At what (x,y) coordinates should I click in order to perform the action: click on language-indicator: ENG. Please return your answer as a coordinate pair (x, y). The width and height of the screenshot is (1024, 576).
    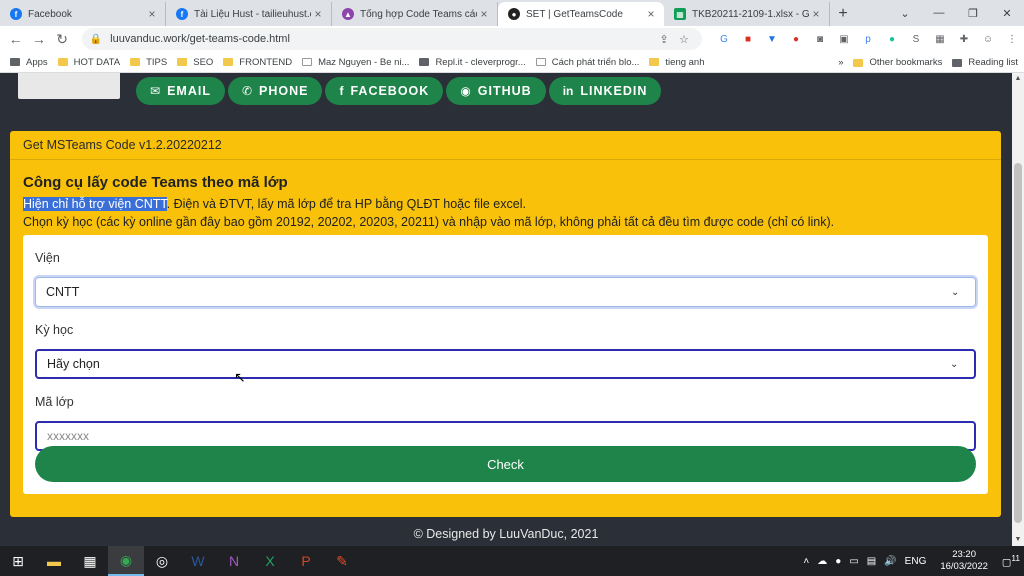
    Looking at the image, I should click on (916, 561).